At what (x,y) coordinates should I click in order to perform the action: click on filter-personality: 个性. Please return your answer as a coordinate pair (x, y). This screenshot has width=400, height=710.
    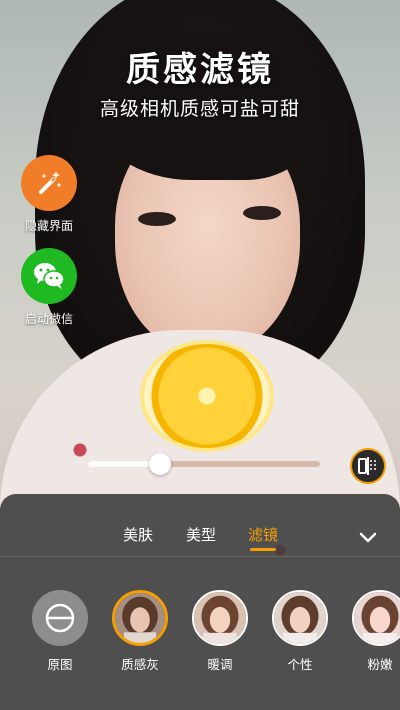
    Looking at the image, I should click on (300, 631).